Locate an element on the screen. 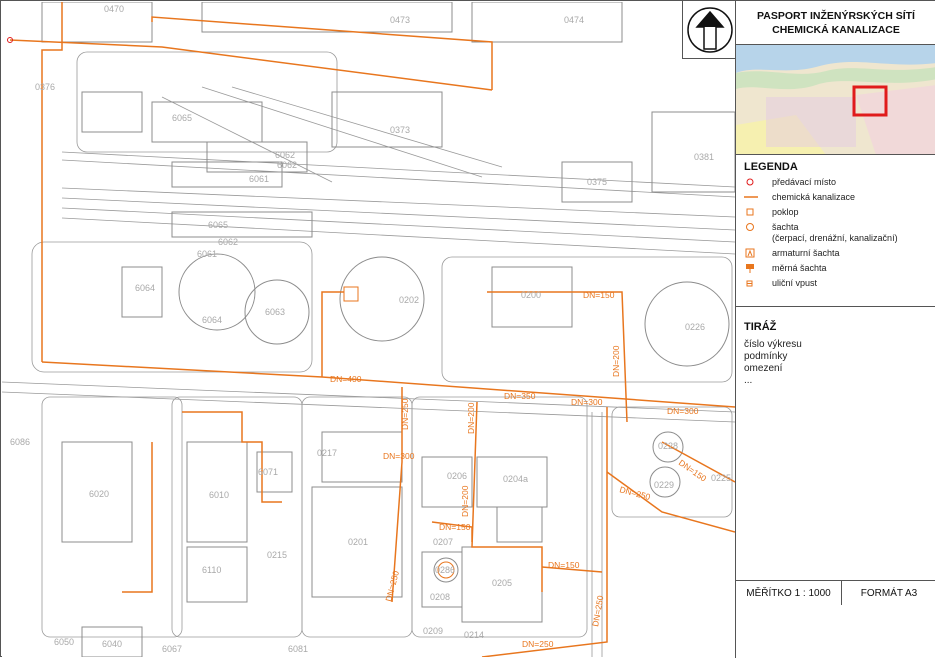 Image resolution: width=935 pixels, height=658 pixels. pipe-label: DN=400 is located at coordinates (346, 379).